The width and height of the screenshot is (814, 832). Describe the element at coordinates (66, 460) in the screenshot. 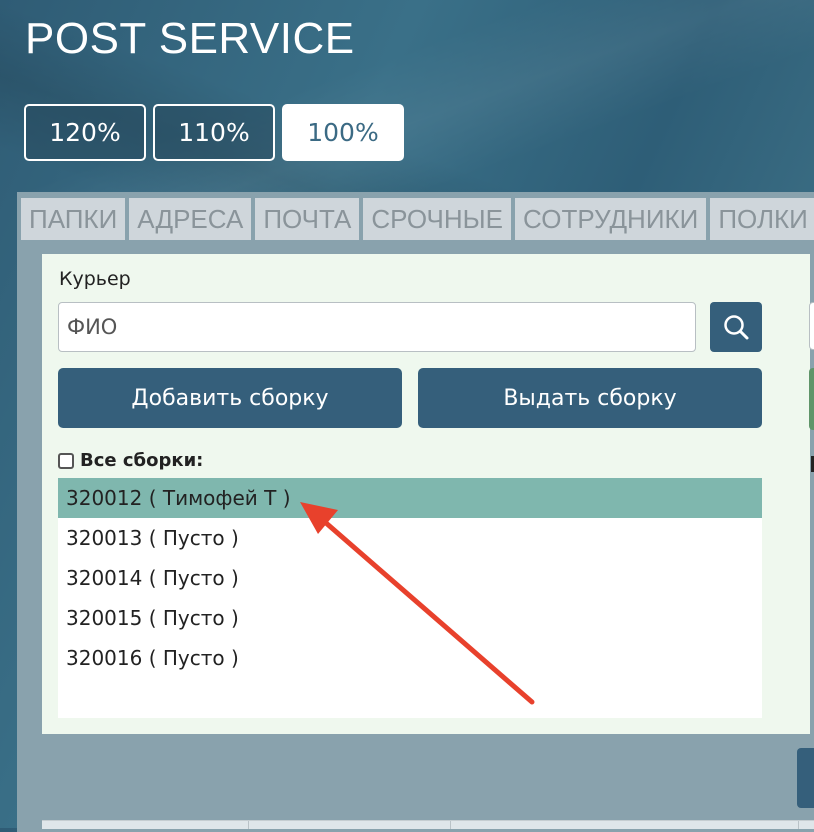

I see `all-assemblies-checkbox` at that location.